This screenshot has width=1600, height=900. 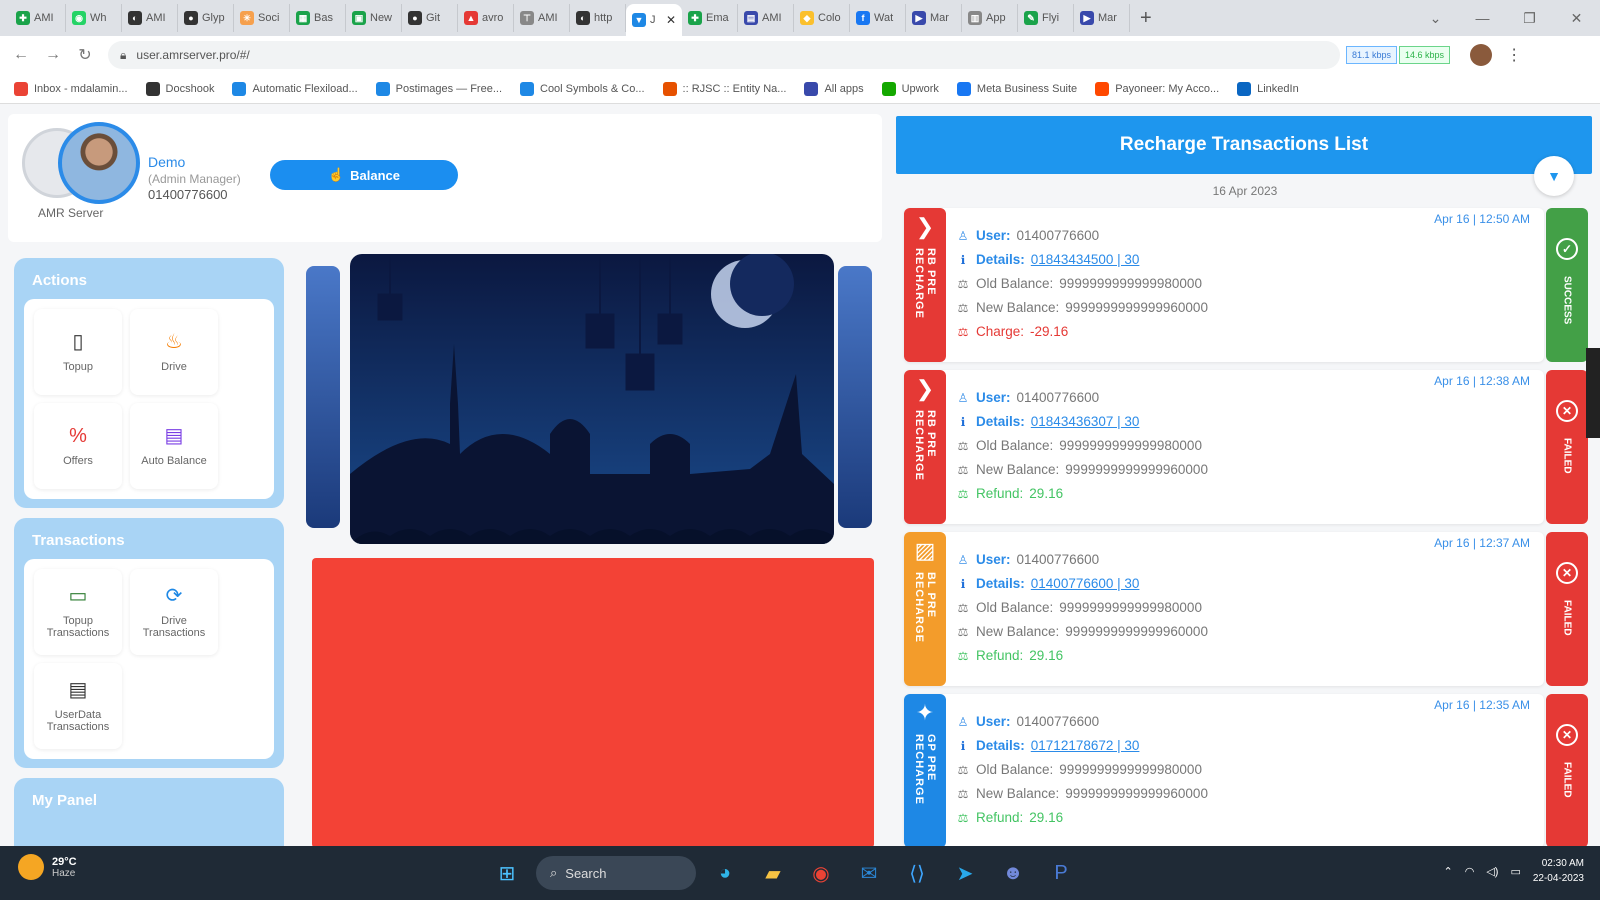 What do you see at coordinates (1482, 18) in the screenshot?
I see `minimize-icon: —` at bounding box center [1482, 18].